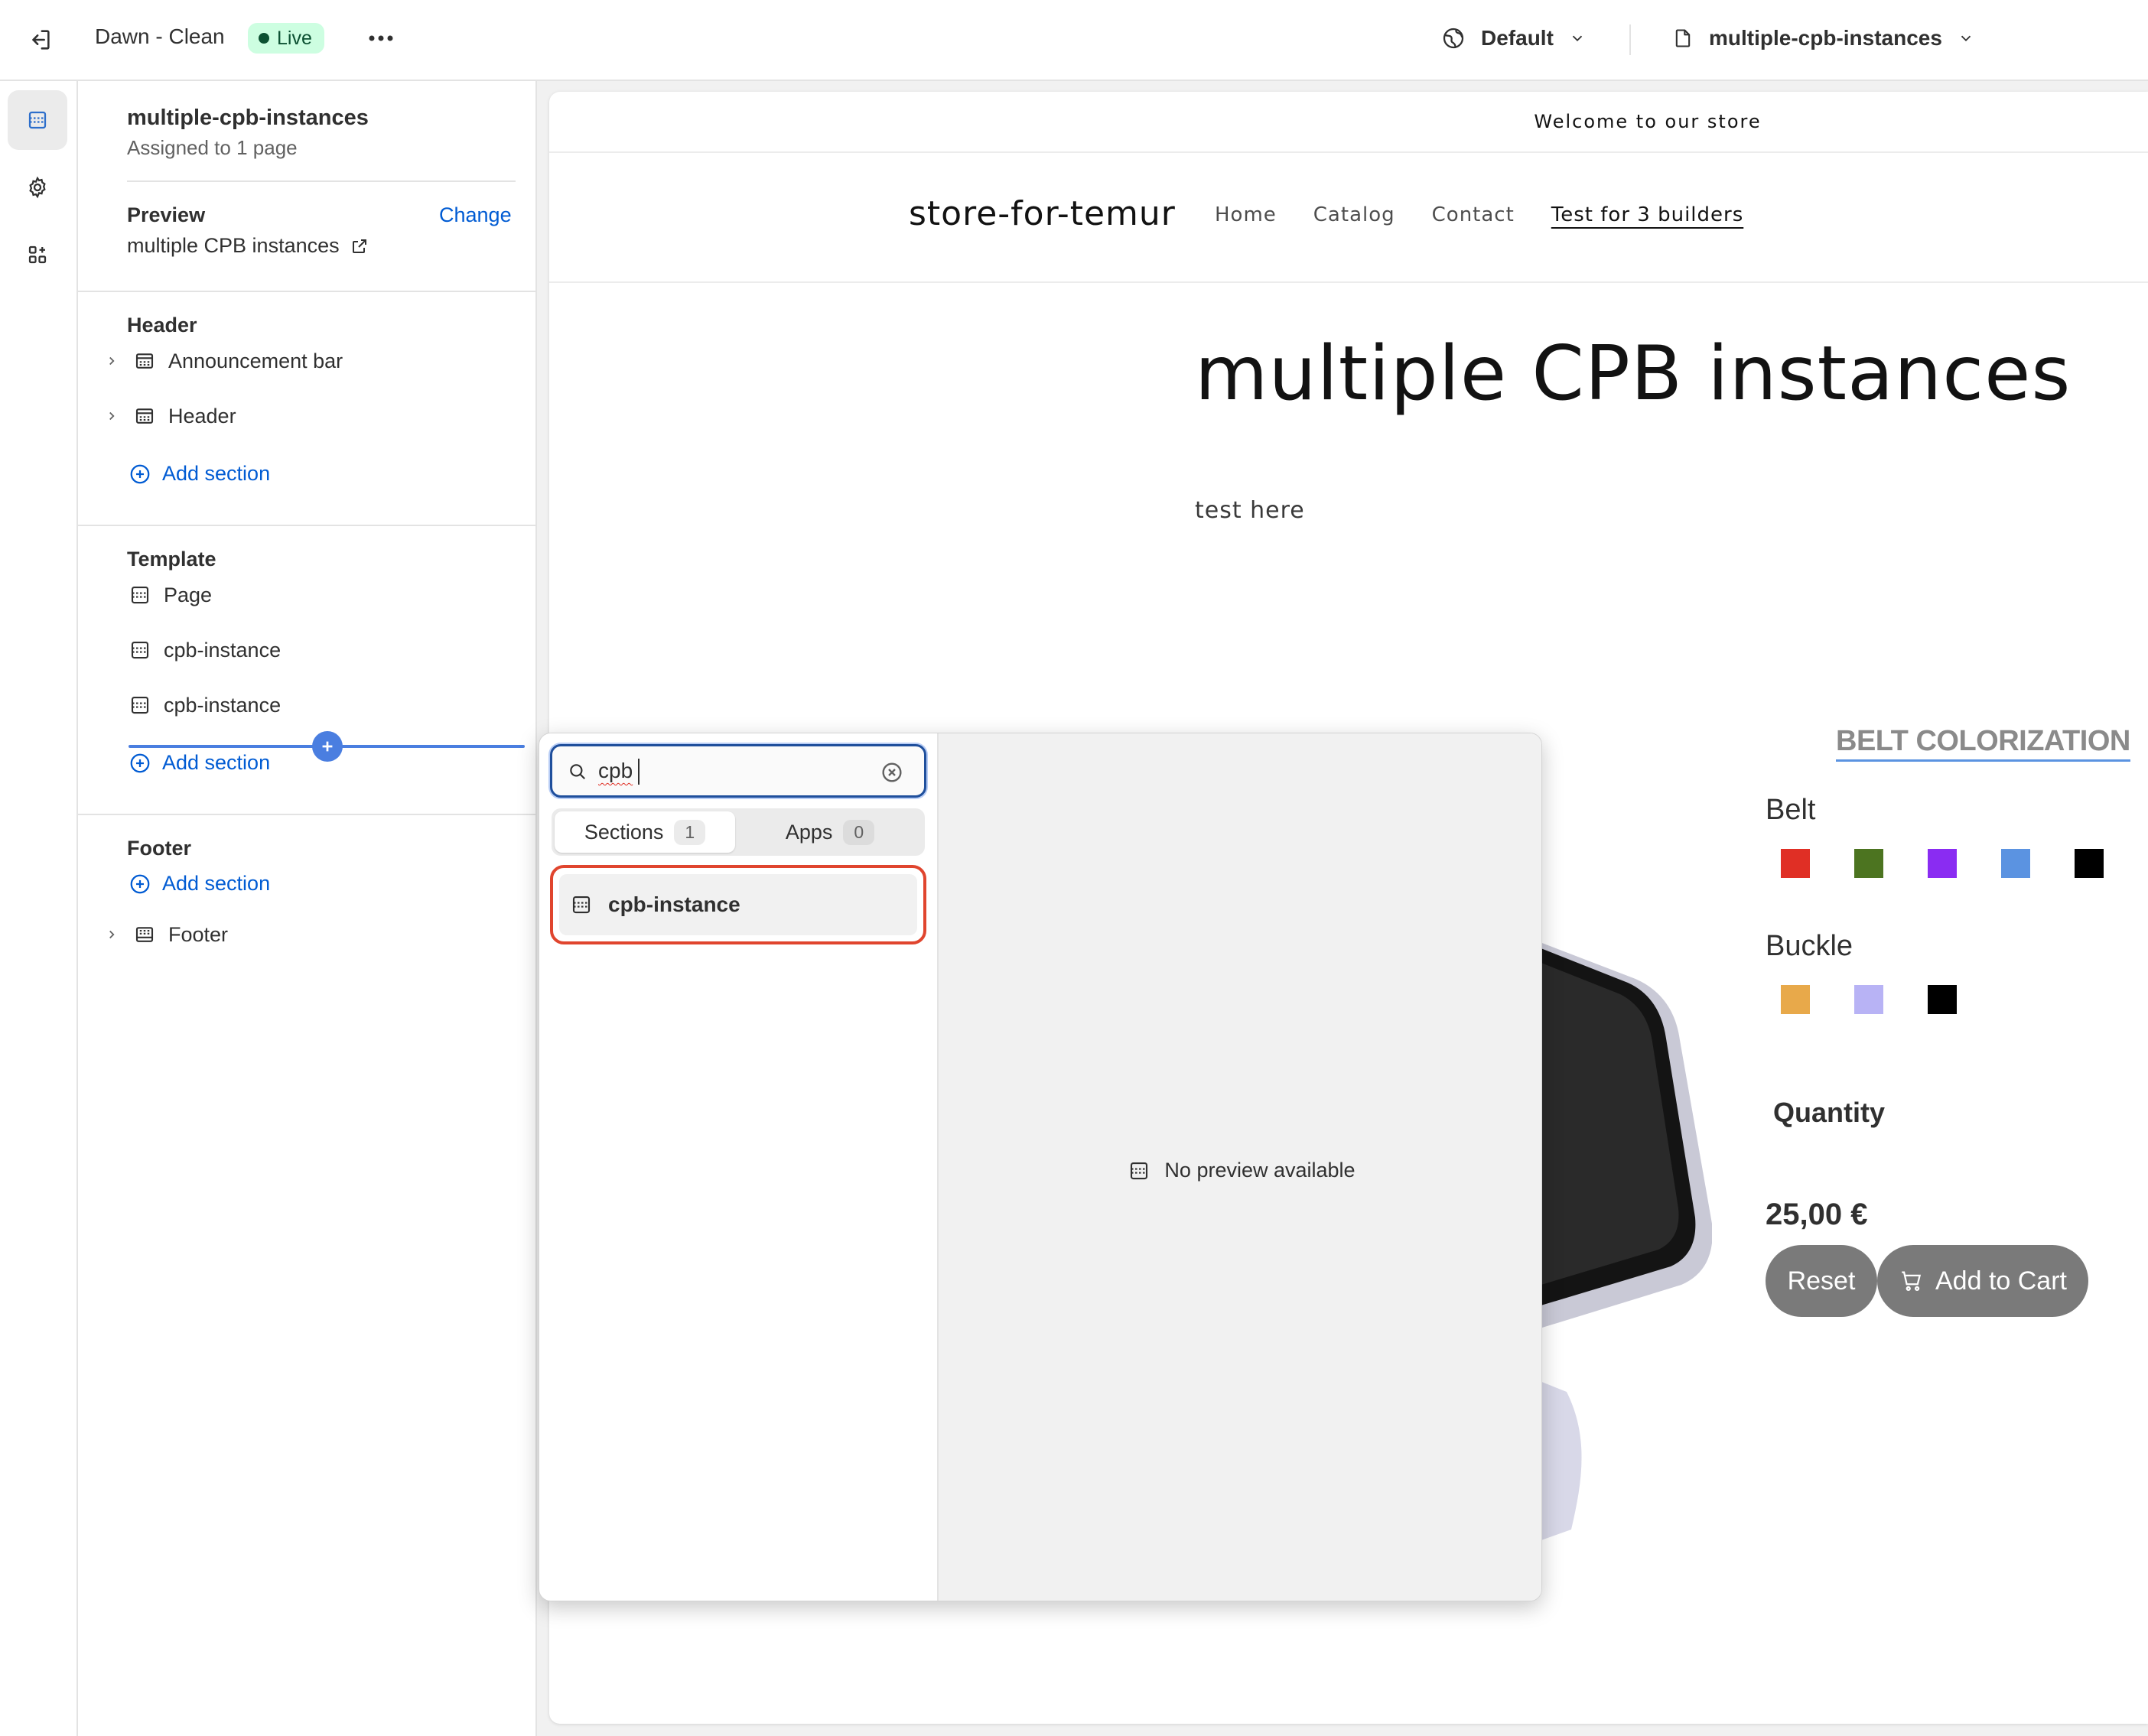  I want to click on locale-selector: Default, so click(1513, 38).